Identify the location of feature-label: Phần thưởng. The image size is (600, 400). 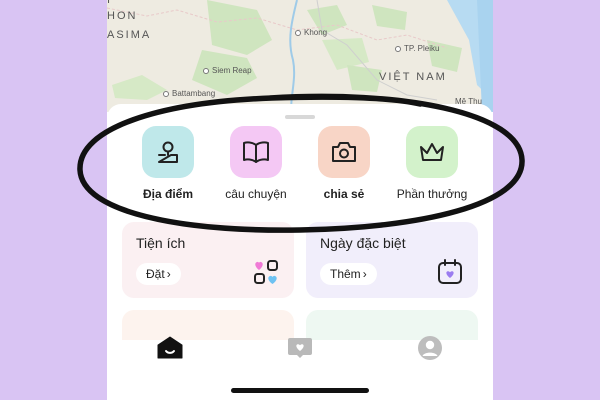
(432, 194).